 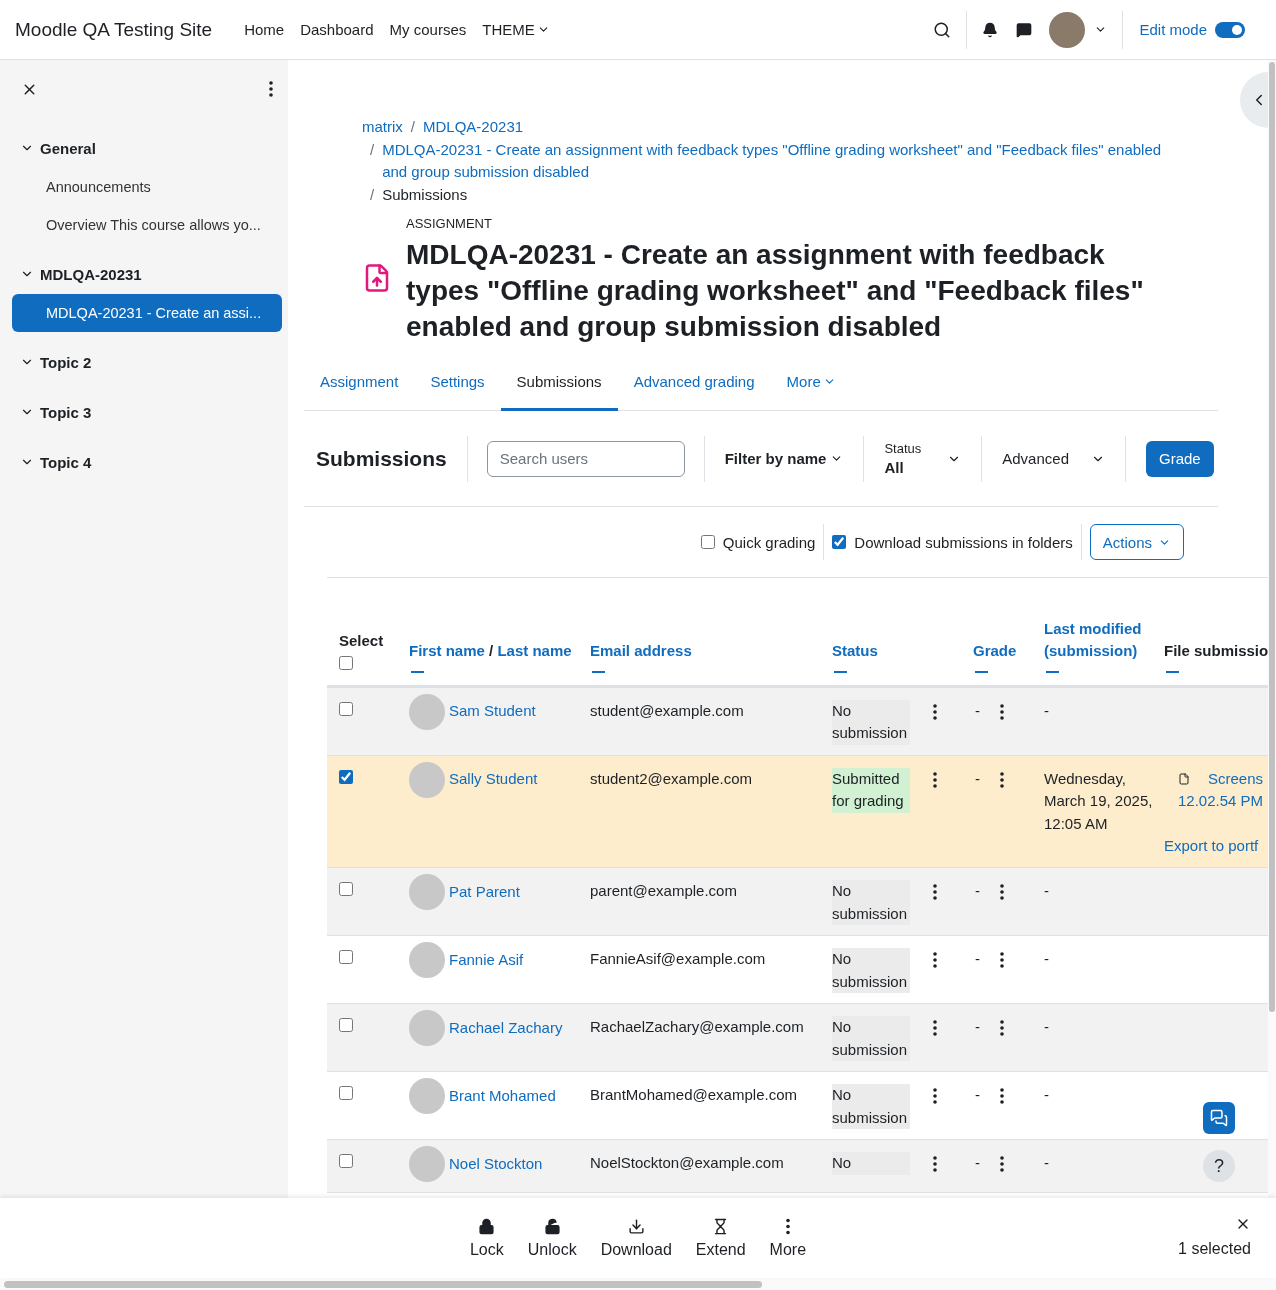 I want to click on nav-link: My courses, so click(x=428, y=29).